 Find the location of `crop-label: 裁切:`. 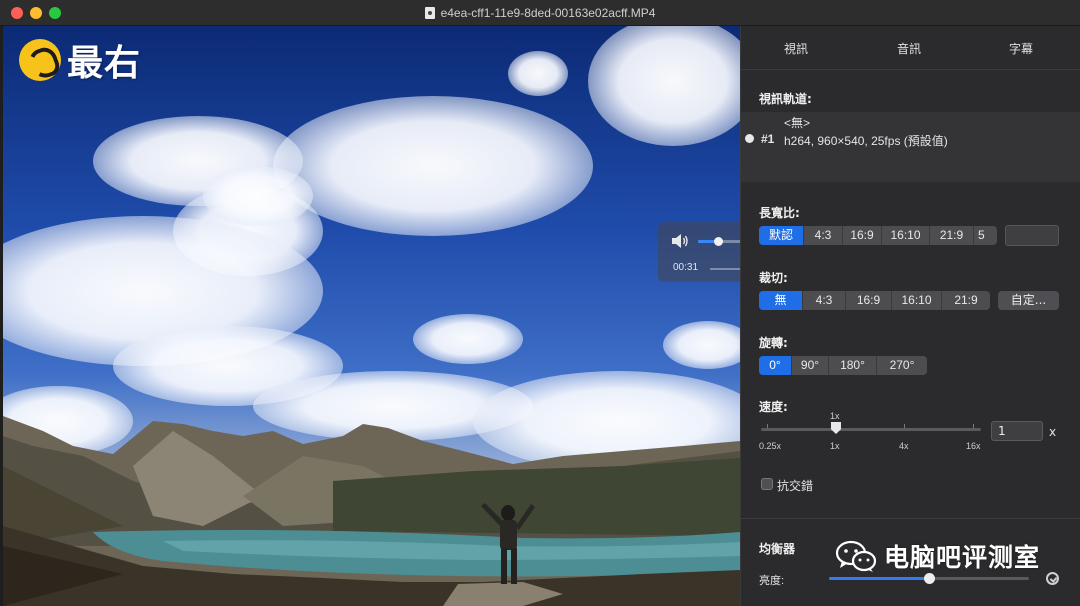

crop-label: 裁切: is located at coordinates (773, 278).